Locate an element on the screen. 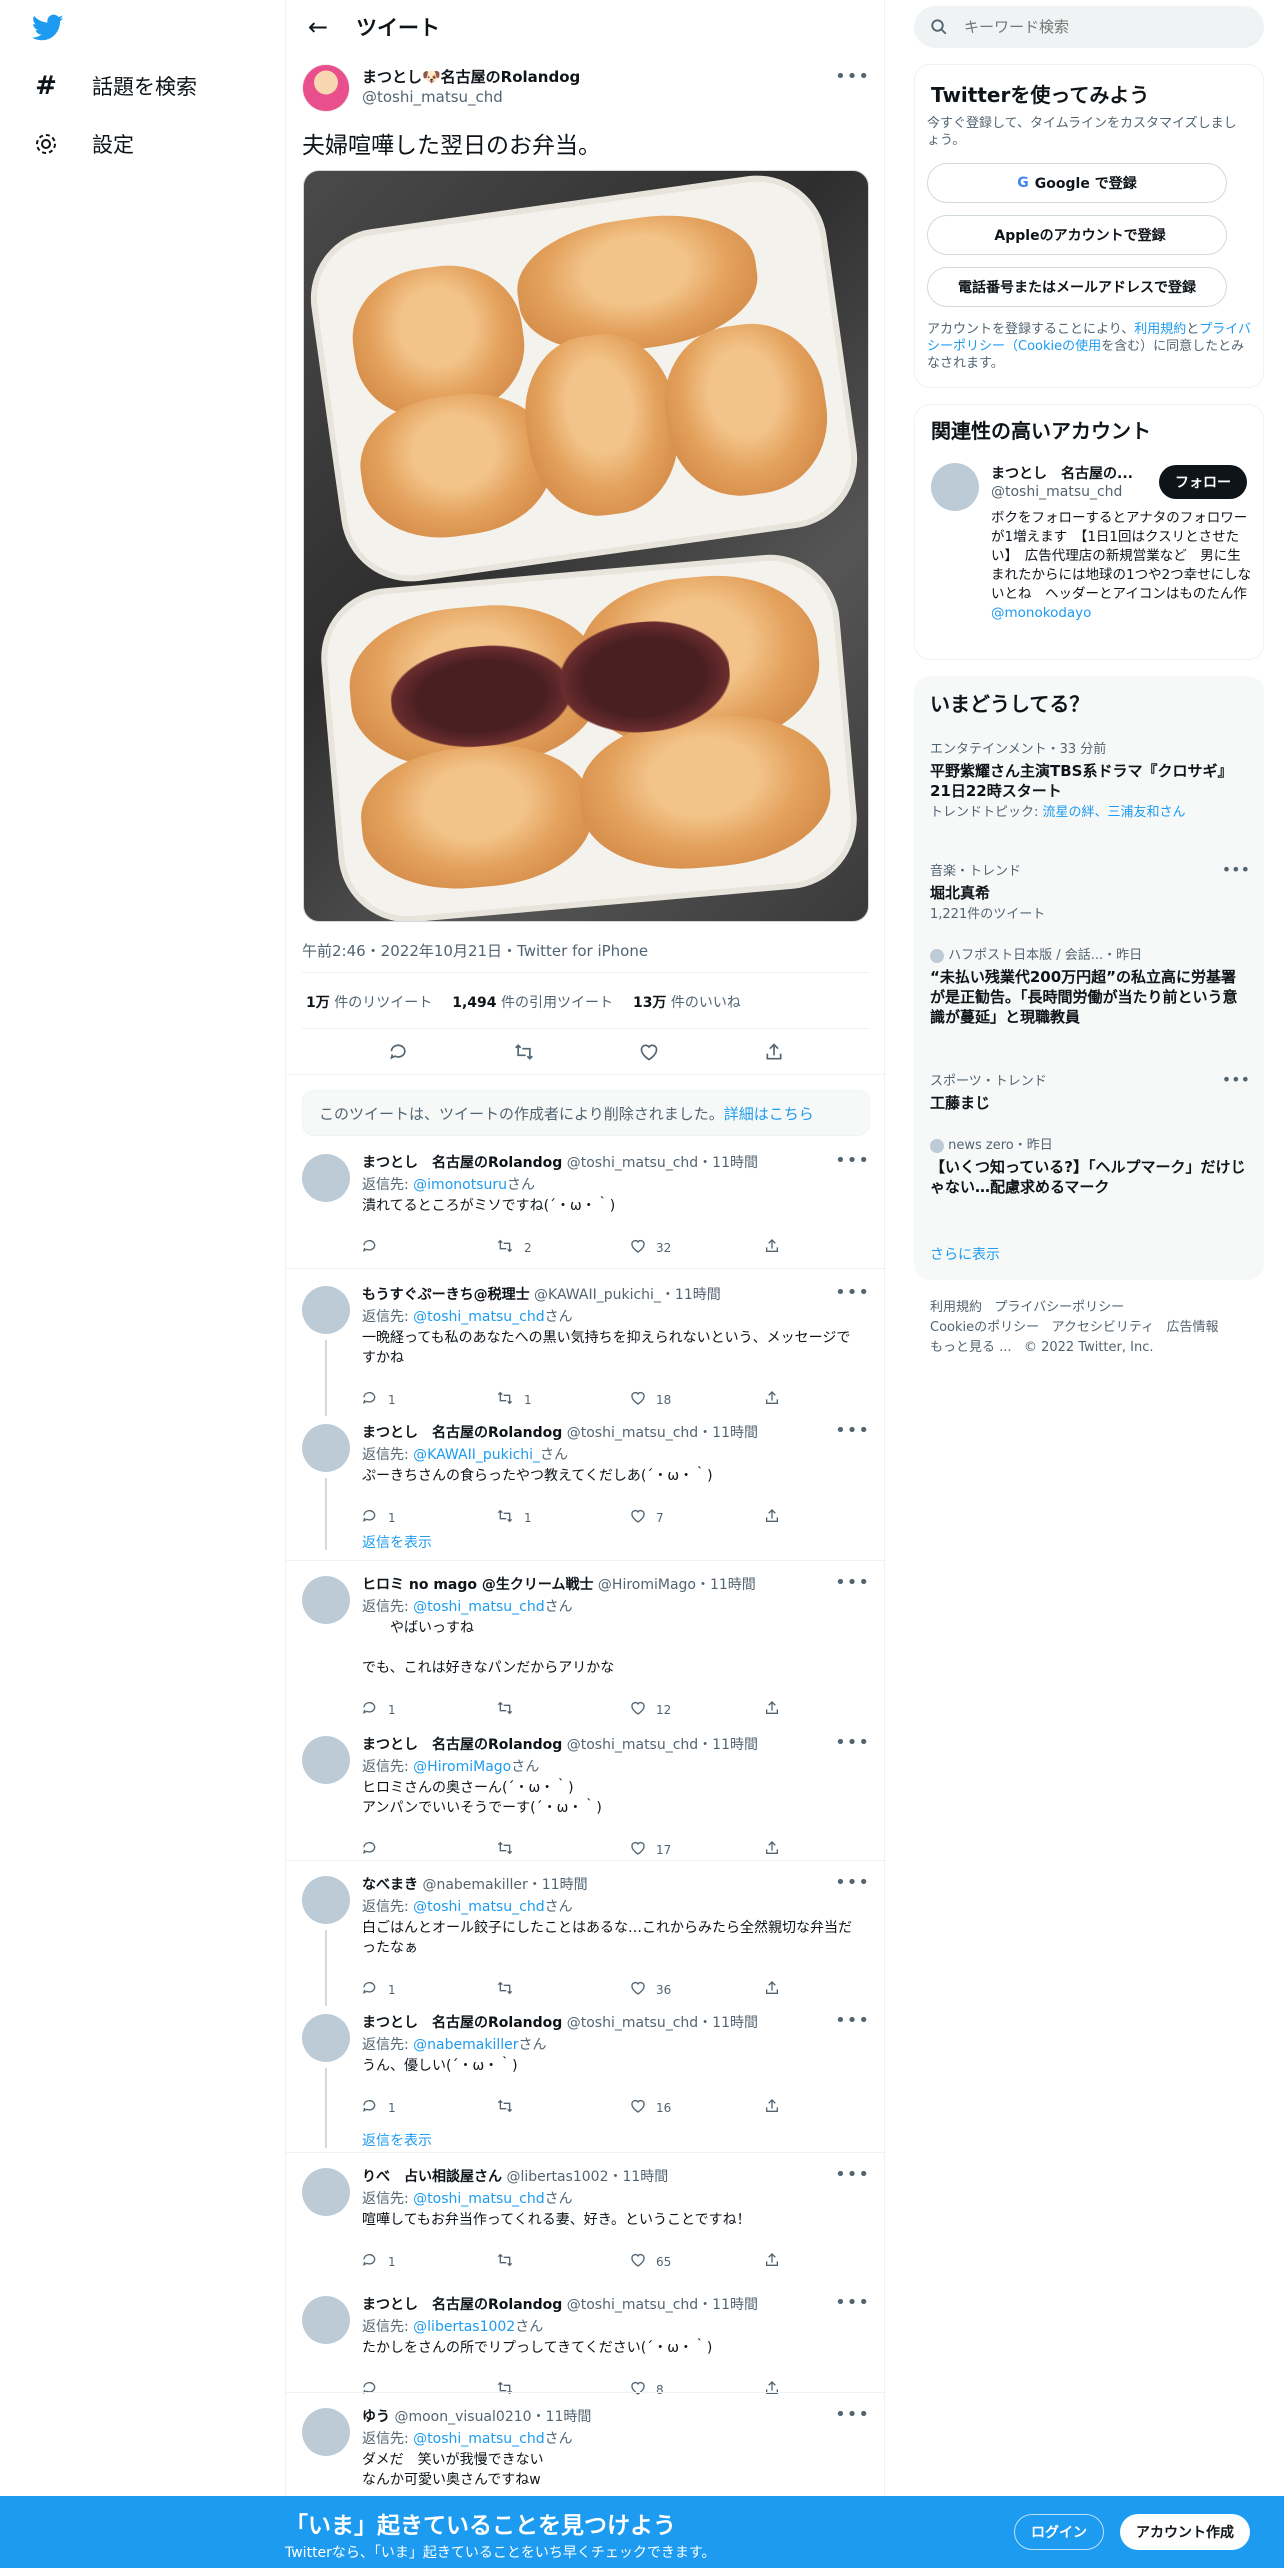 This screenshot has height=2568, width=1284. reply-author-handle: @libertas1002・11時間 is located at coordinates (587, 2177).